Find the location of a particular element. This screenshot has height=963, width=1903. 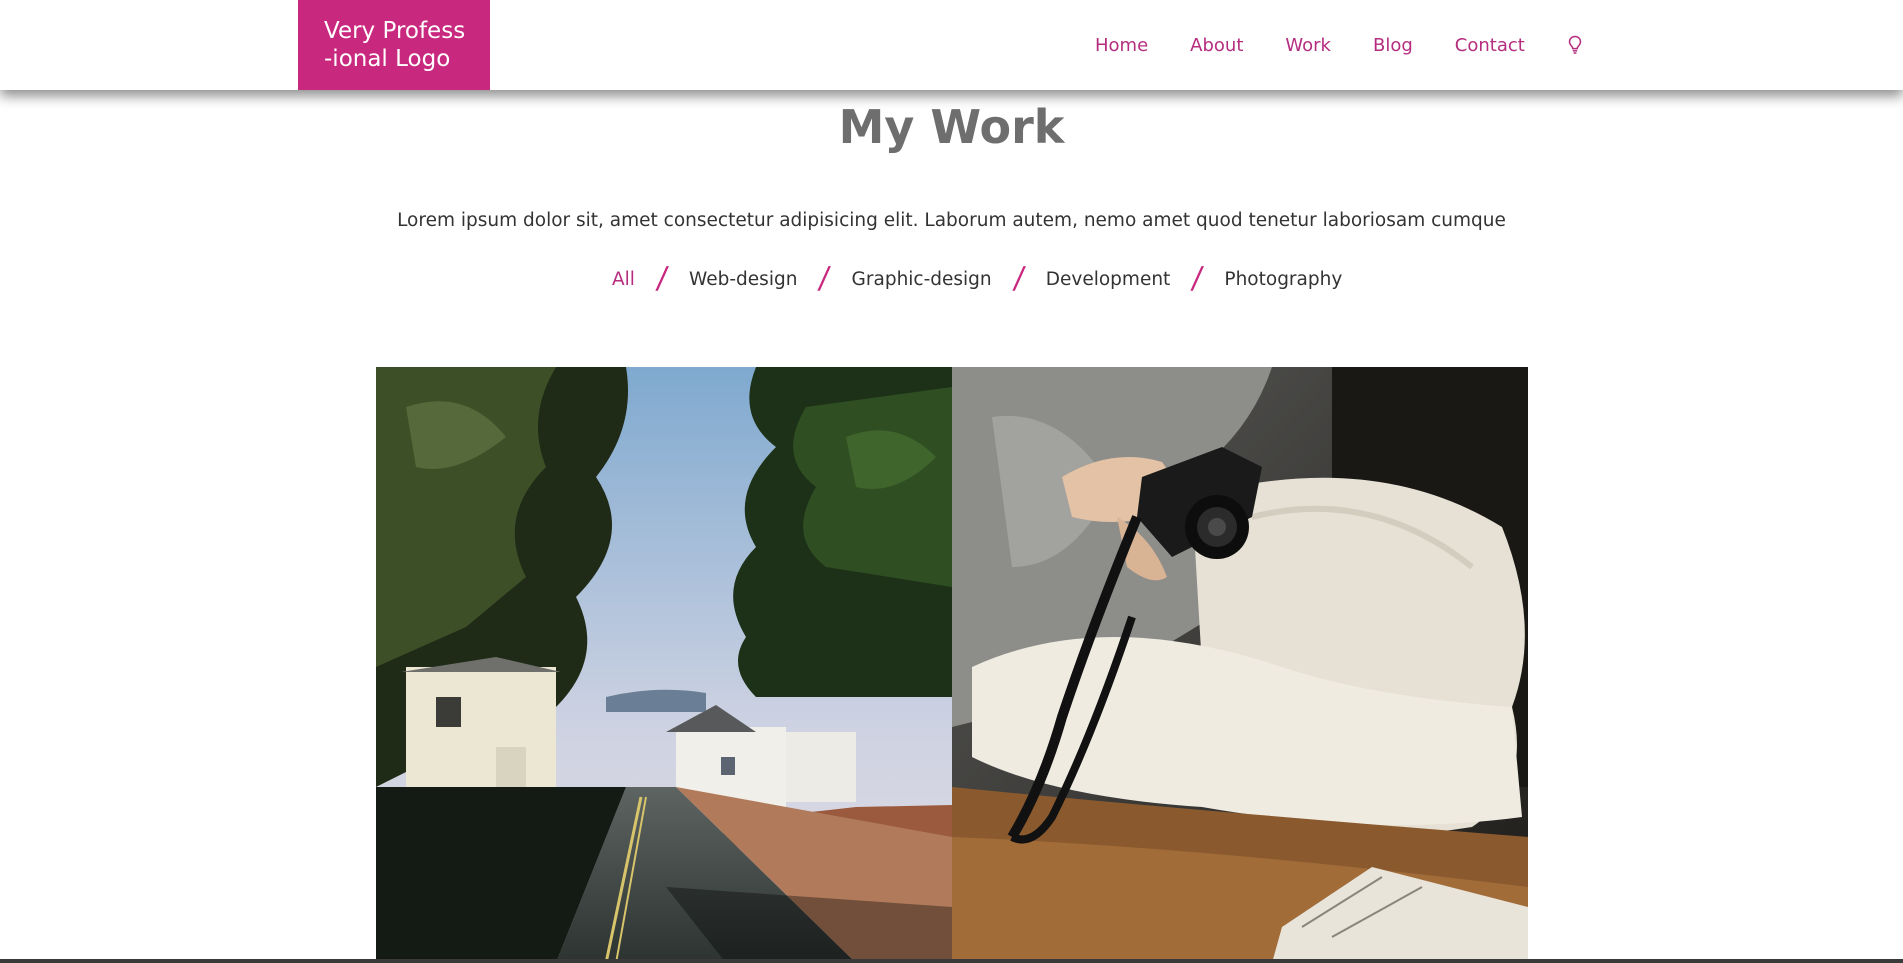

logo: Very Profess -ional Logo is located at coordinates (394, 45).